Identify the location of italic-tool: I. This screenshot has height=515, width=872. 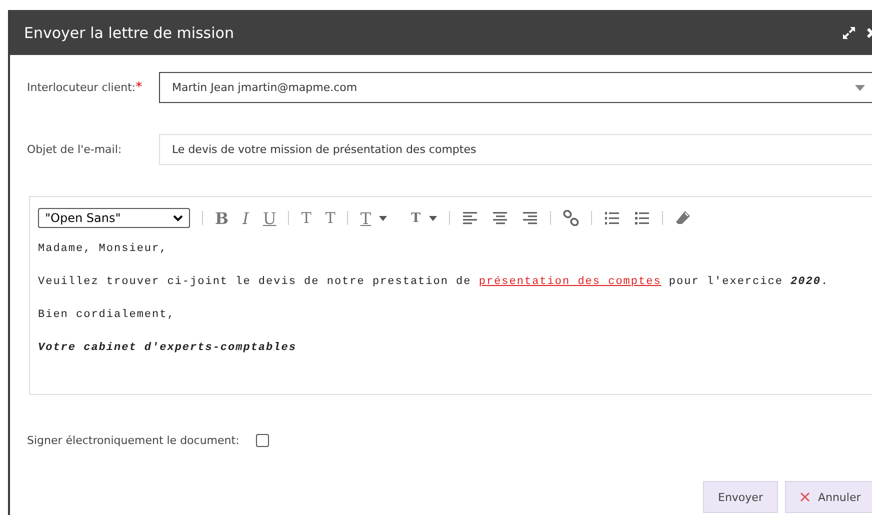
(245, 218).